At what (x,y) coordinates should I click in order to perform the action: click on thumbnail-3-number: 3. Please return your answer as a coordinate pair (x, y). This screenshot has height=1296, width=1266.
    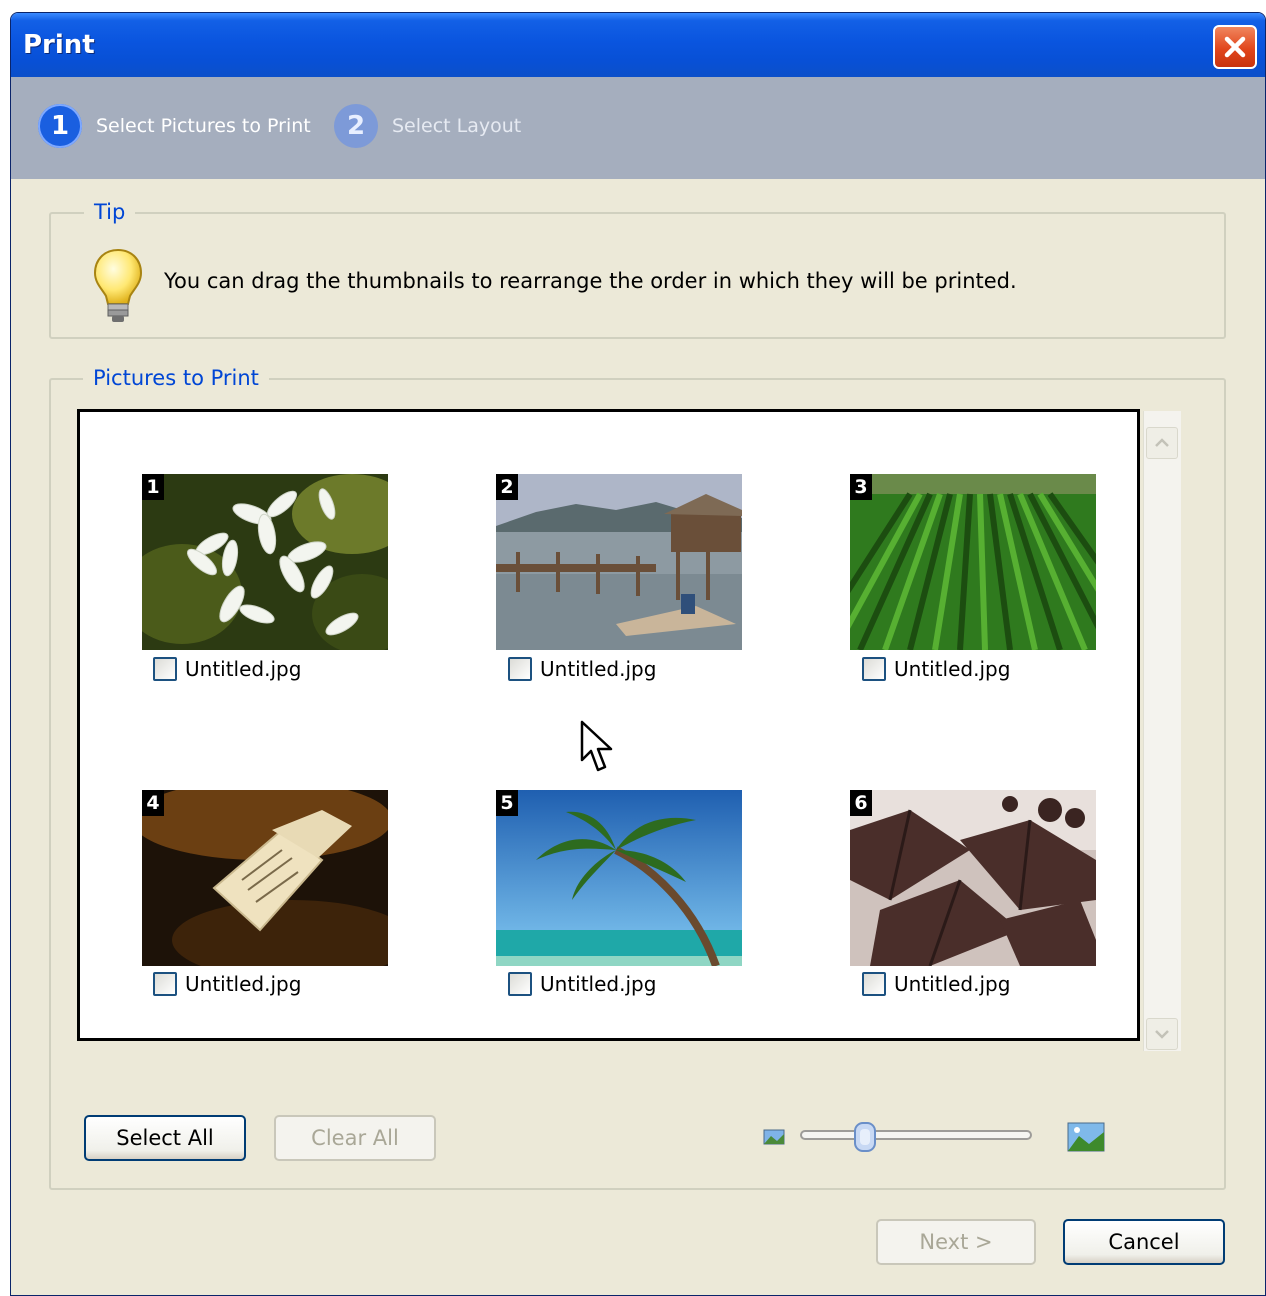
    Looking at the image, I should click on (861, 487).